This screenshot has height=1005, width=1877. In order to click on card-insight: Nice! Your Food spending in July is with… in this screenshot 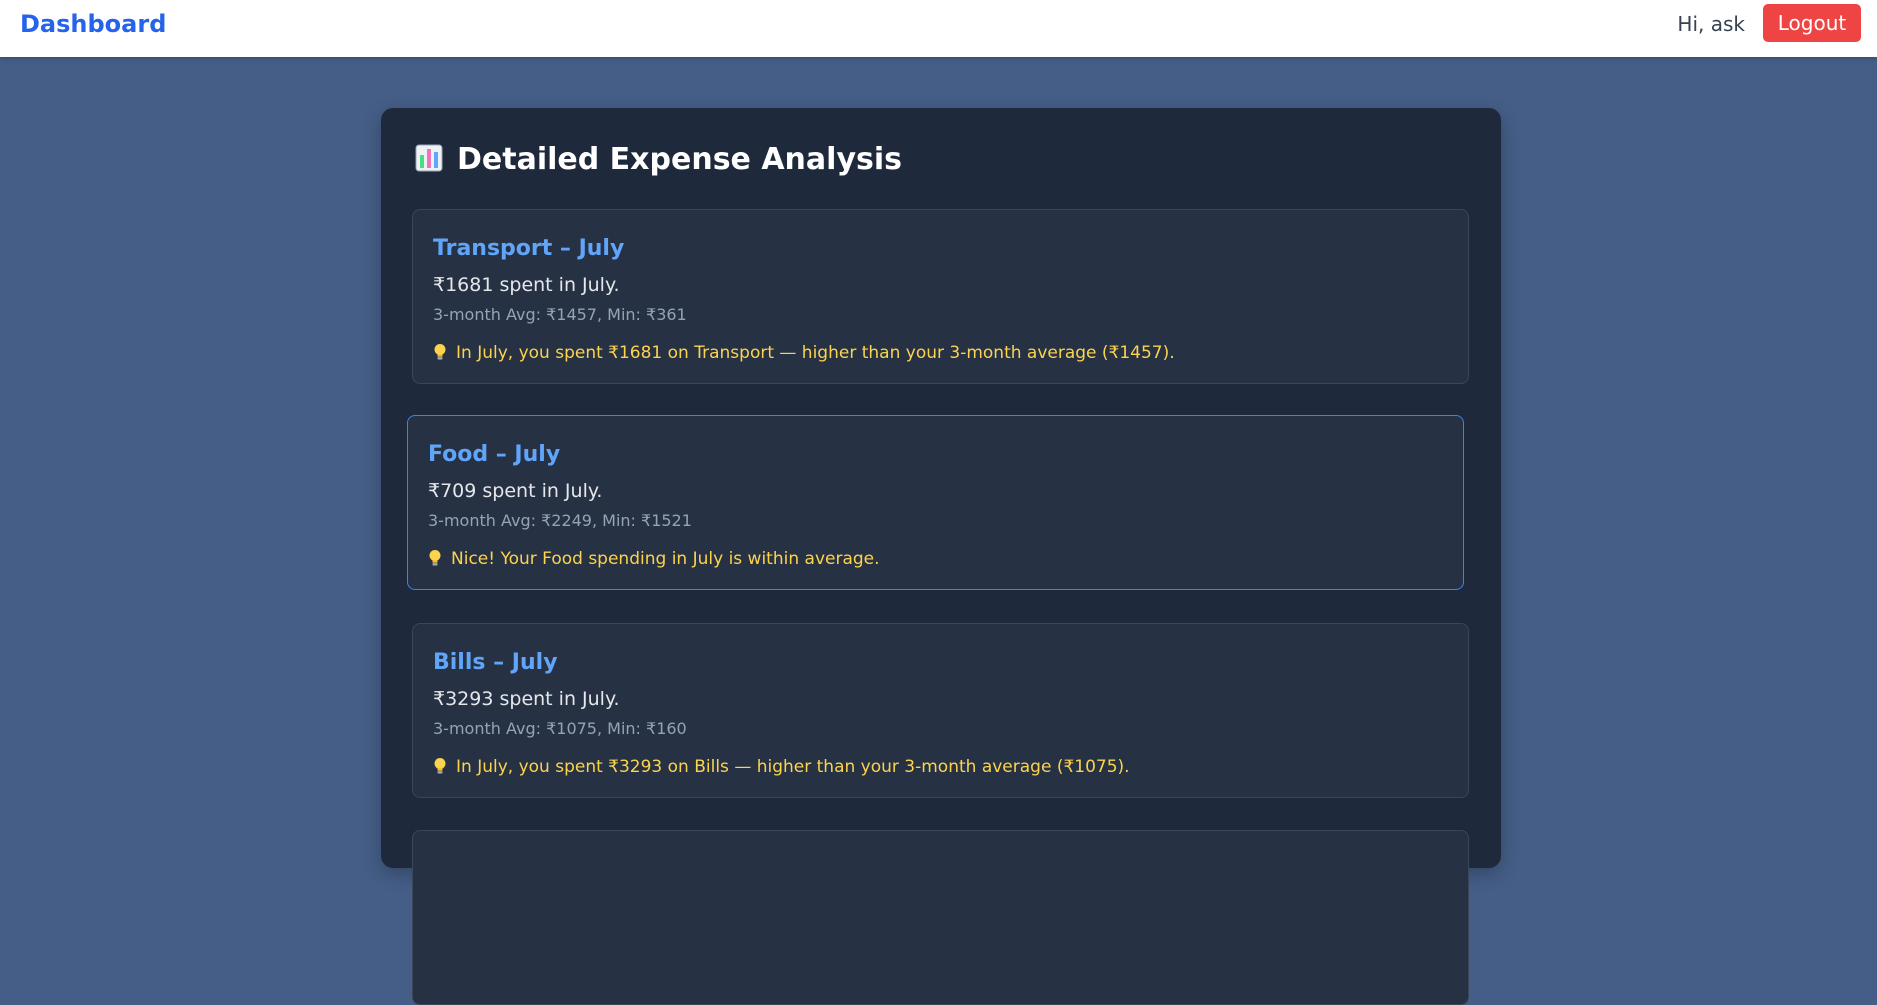, I will do `click(654, 559)`.